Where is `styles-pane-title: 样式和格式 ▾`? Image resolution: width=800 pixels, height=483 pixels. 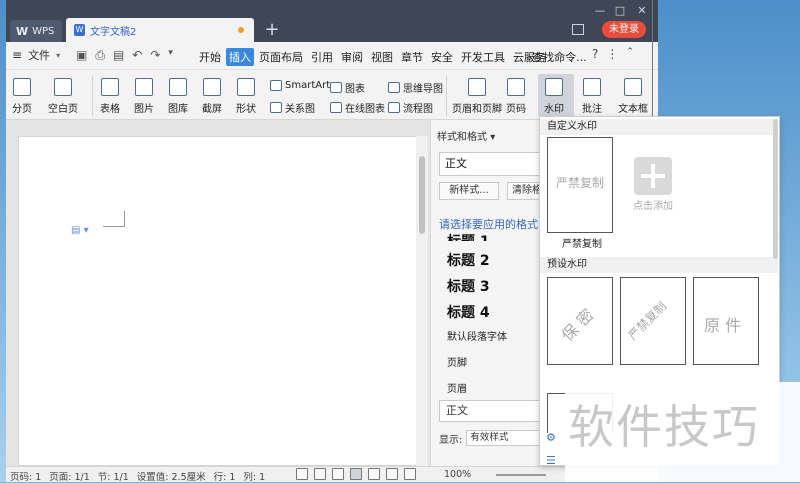
styles-pane-title: 样式和格式 ▾ is located at coordinates (466, 135).